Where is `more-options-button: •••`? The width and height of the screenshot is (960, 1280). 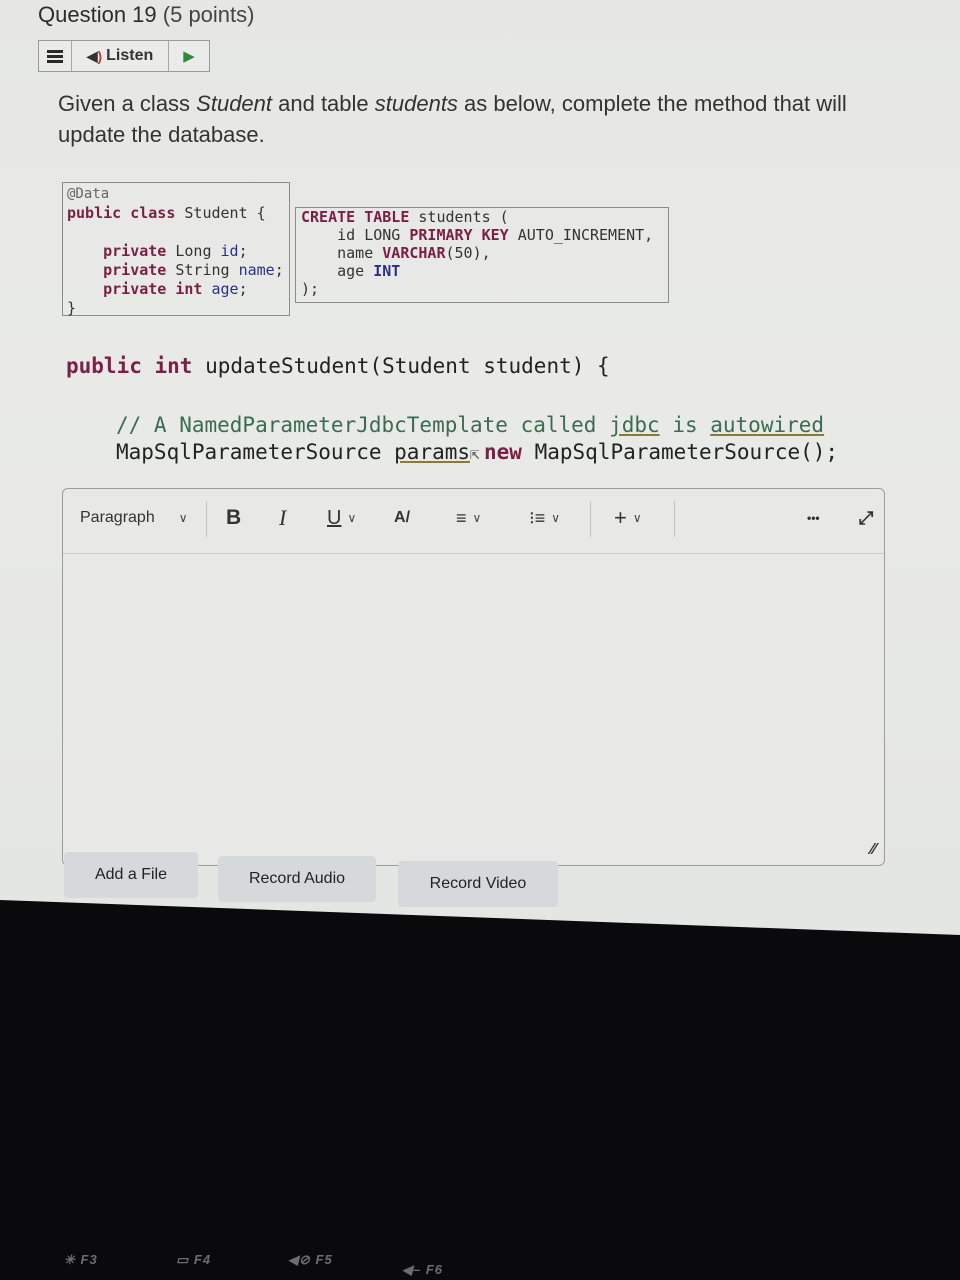
more-options-button: ••• is located at coordinates (813, 518).